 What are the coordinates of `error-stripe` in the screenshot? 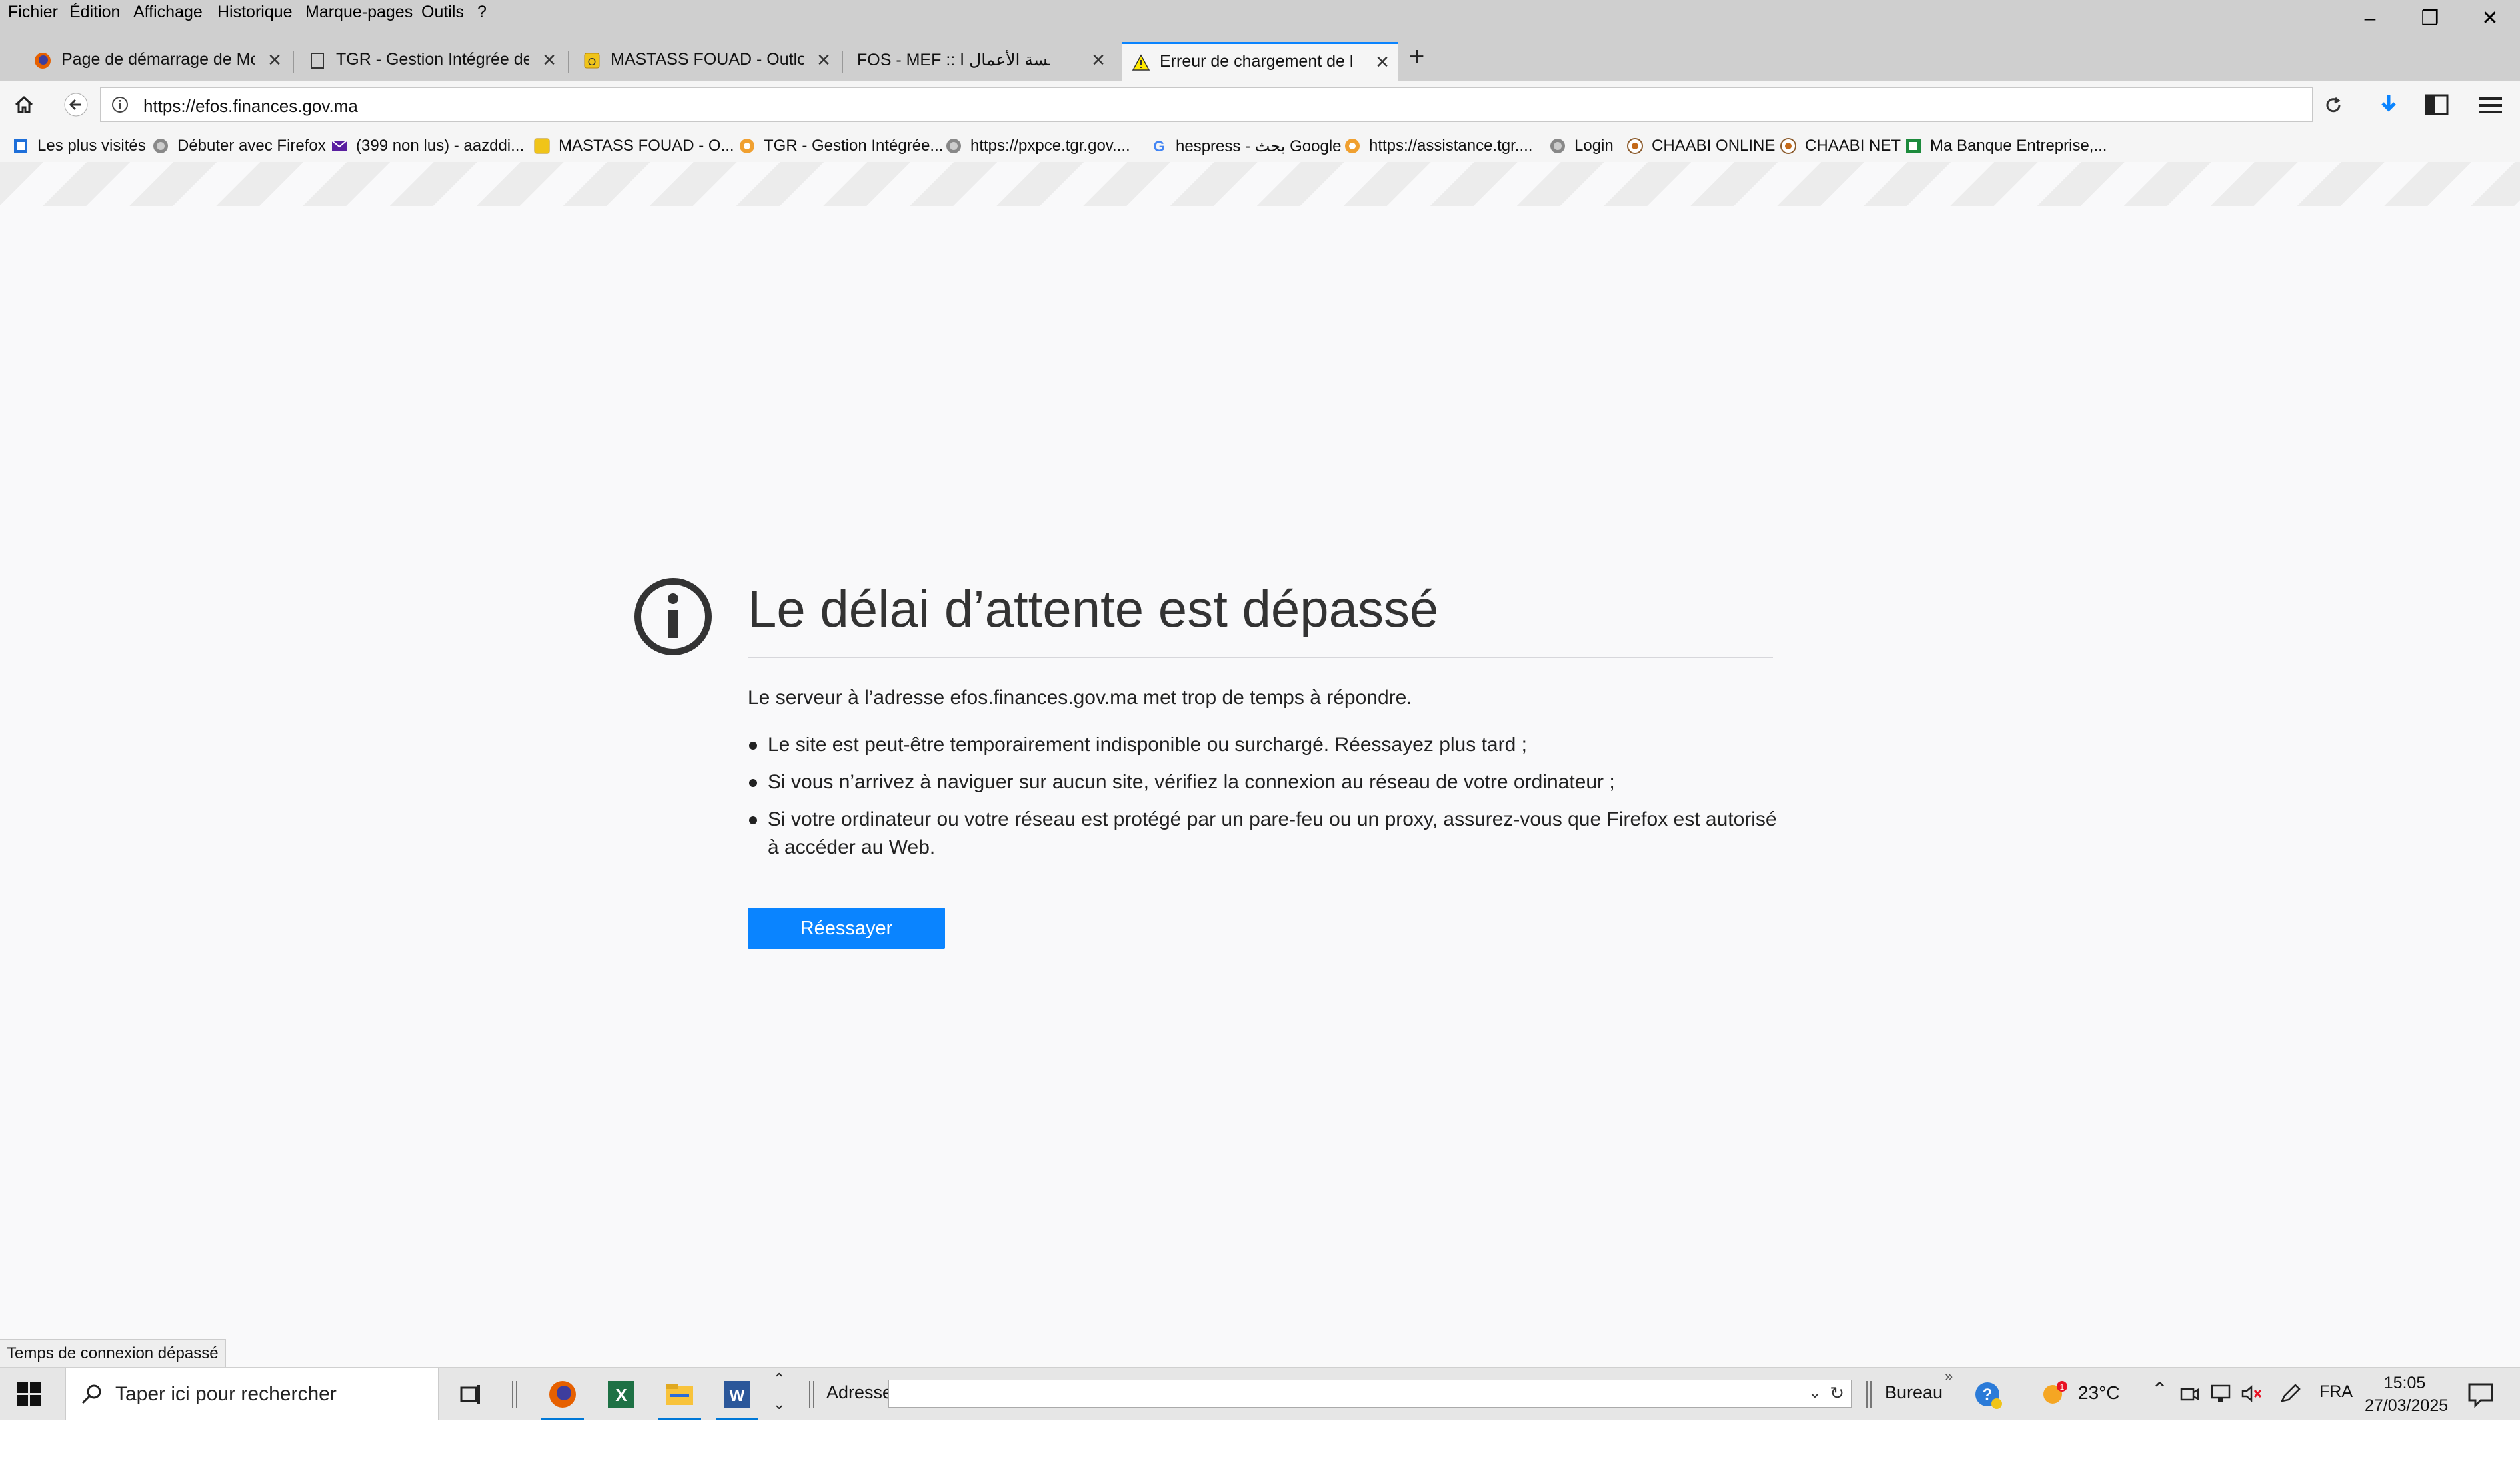 It's located at (1260, 184).